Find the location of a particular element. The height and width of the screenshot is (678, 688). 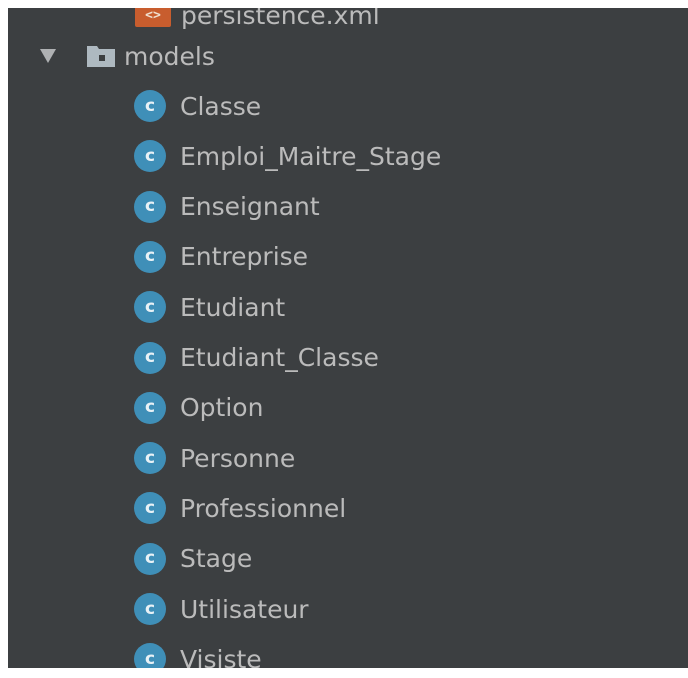

tree-item-label: Enseignant is located at coordinates (250, 207).